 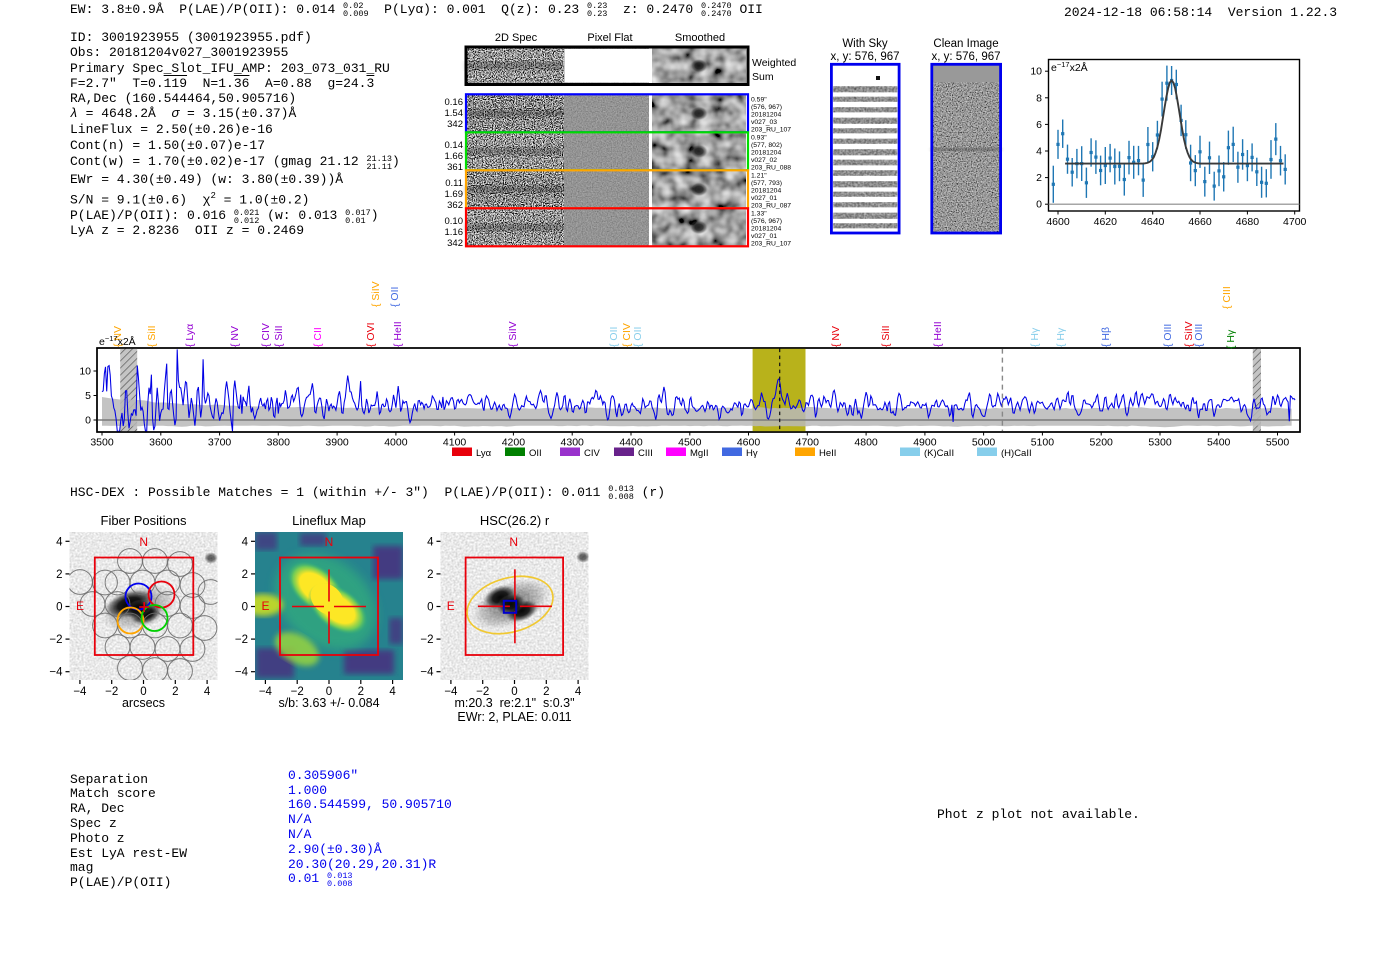 What do you see at coordinates (771, 206) in the screenshot?
I see `svg-text: 203_RU_087` at bounding box center [771, 206].